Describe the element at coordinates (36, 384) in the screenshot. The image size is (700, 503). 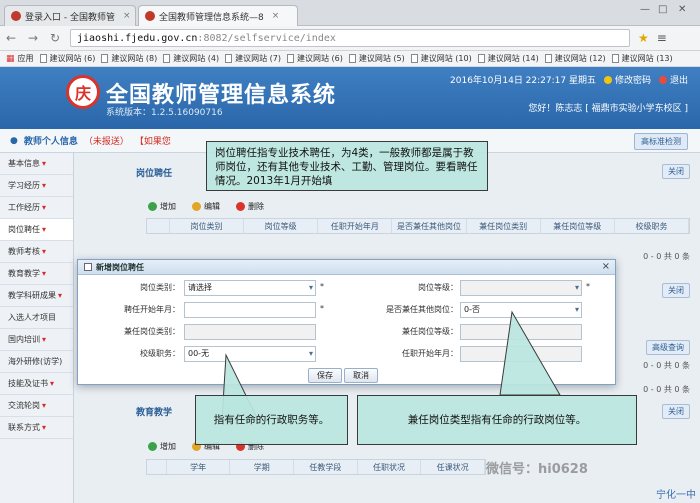
I see `sidebar-item-skills: 技能及证书 ▾` at that location.